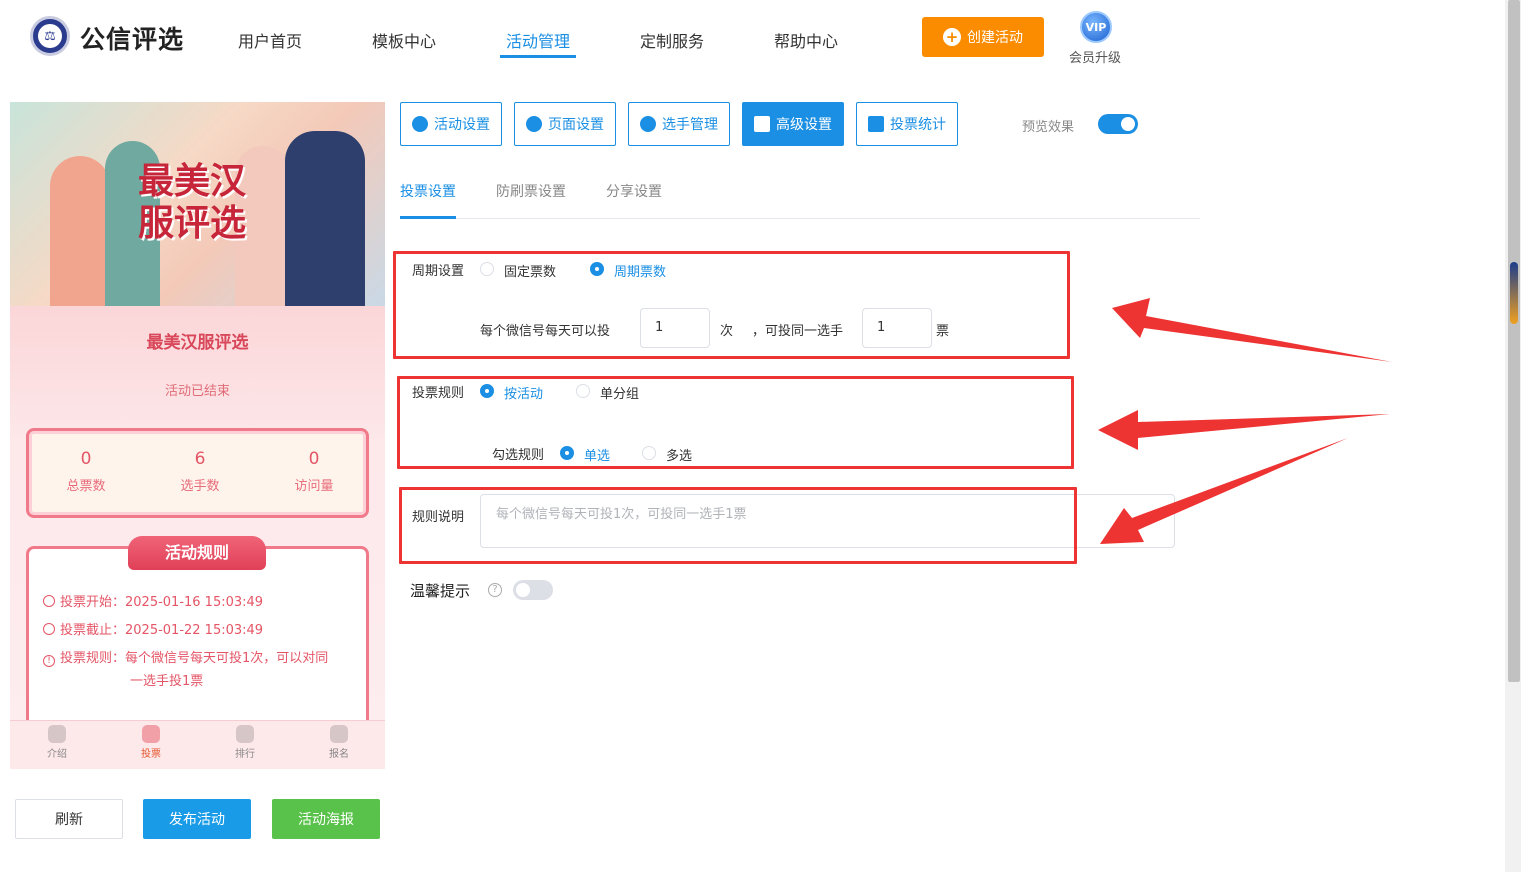 Image resolution: width=1521 pixels, height=872 pixels. Describe the element at coordinates (648, 124) in the screenshot. I see `users-icon` at that location.